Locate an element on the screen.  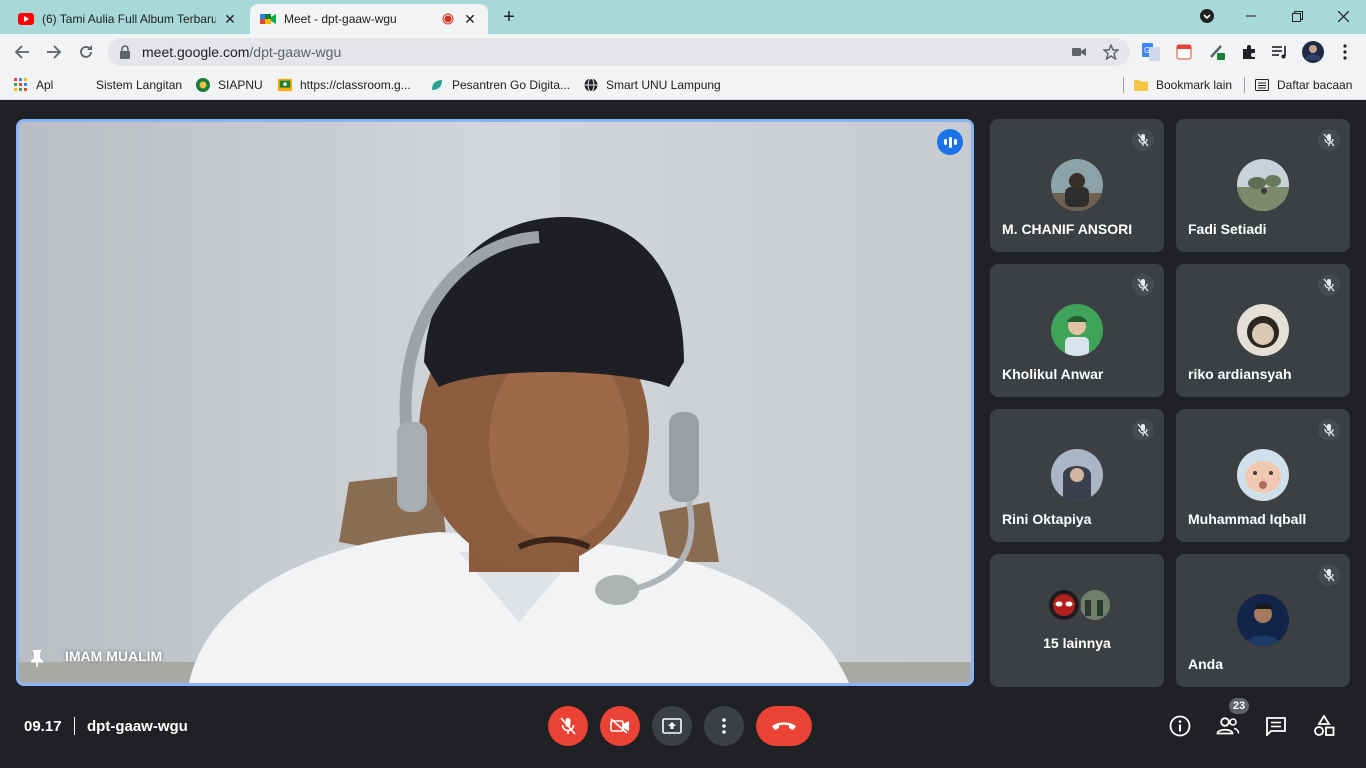
shapes-icon is located at coordinates (1324, 725).